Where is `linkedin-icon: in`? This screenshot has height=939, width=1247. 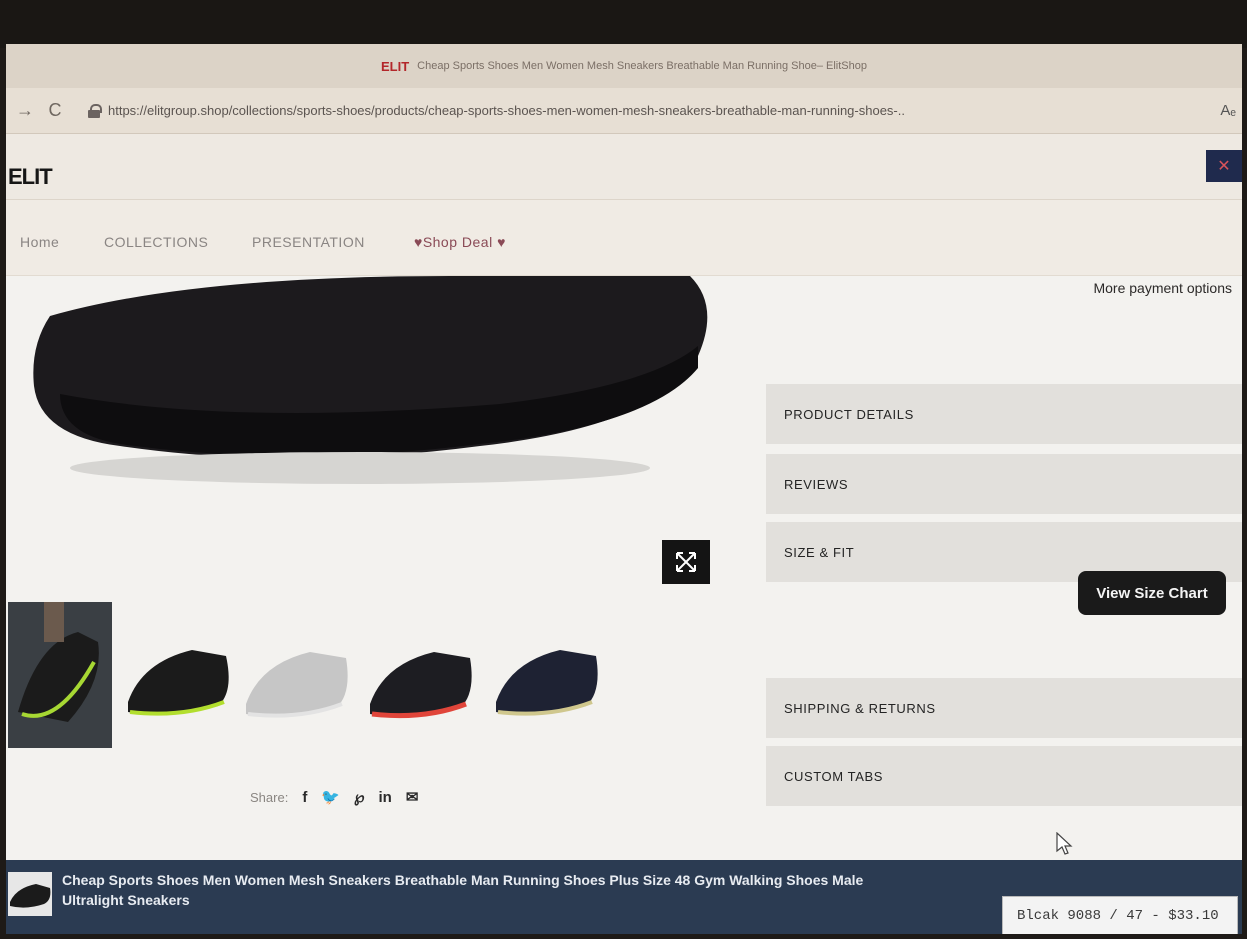 linkedin-icon: in is located at coordinates (384, 797).